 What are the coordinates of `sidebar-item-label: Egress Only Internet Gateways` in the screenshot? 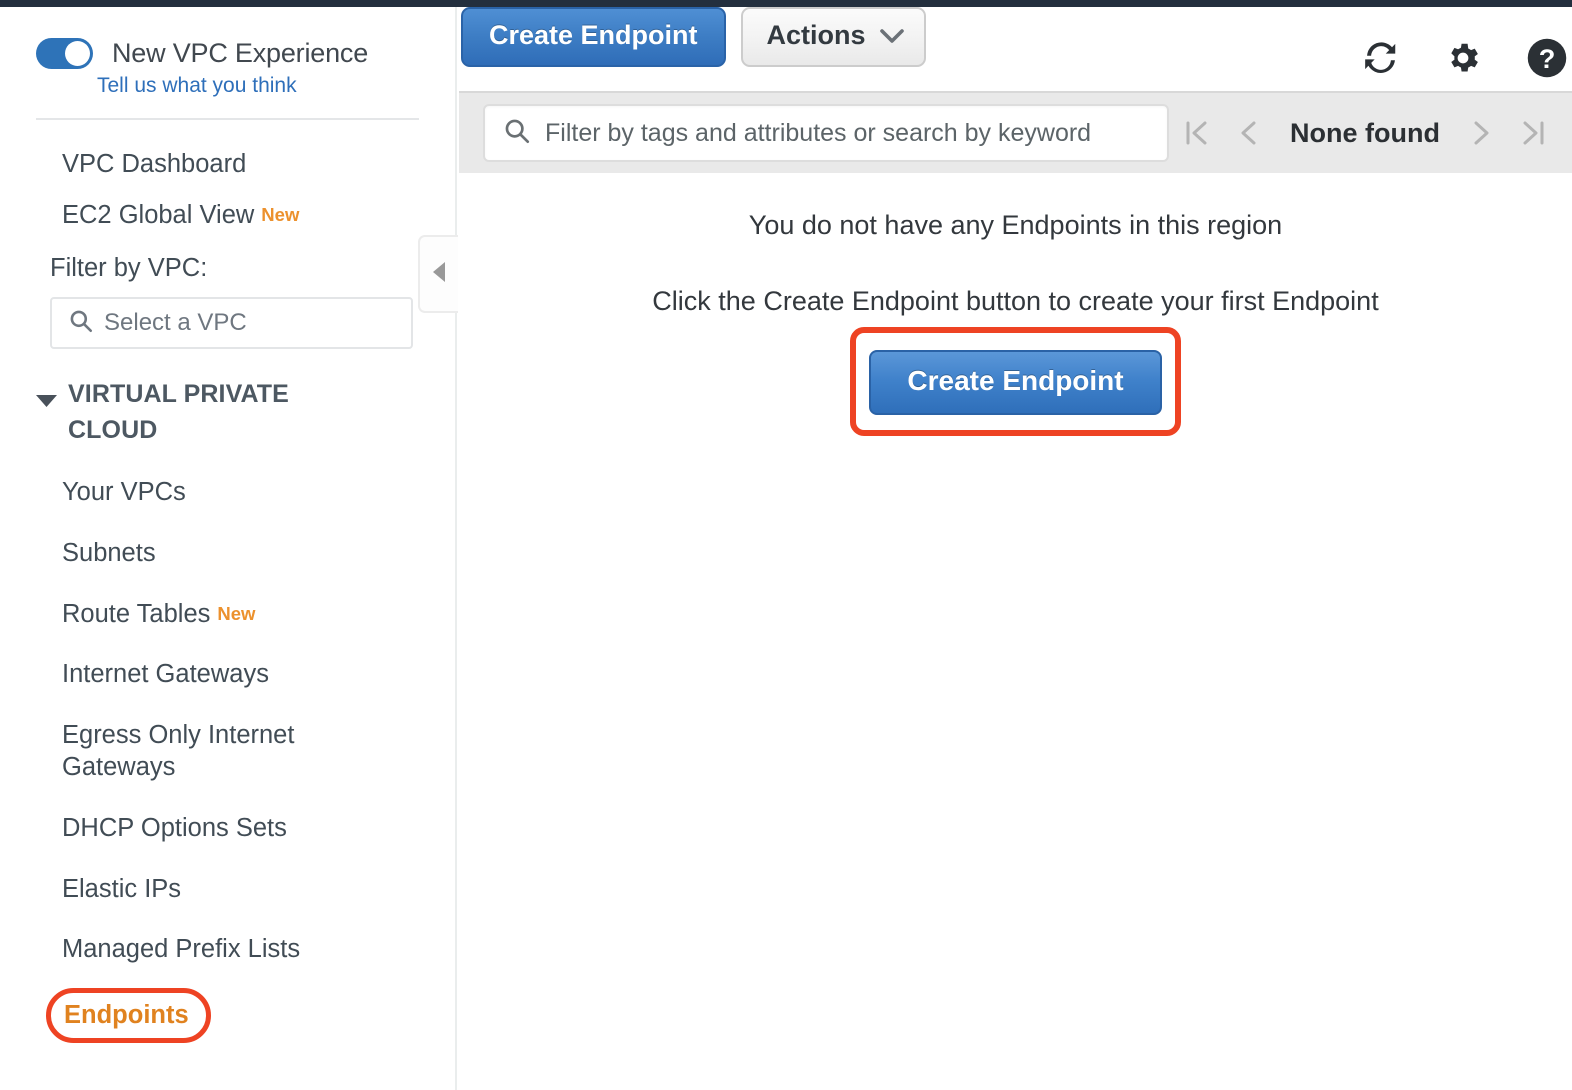 It's located at (178, 751).